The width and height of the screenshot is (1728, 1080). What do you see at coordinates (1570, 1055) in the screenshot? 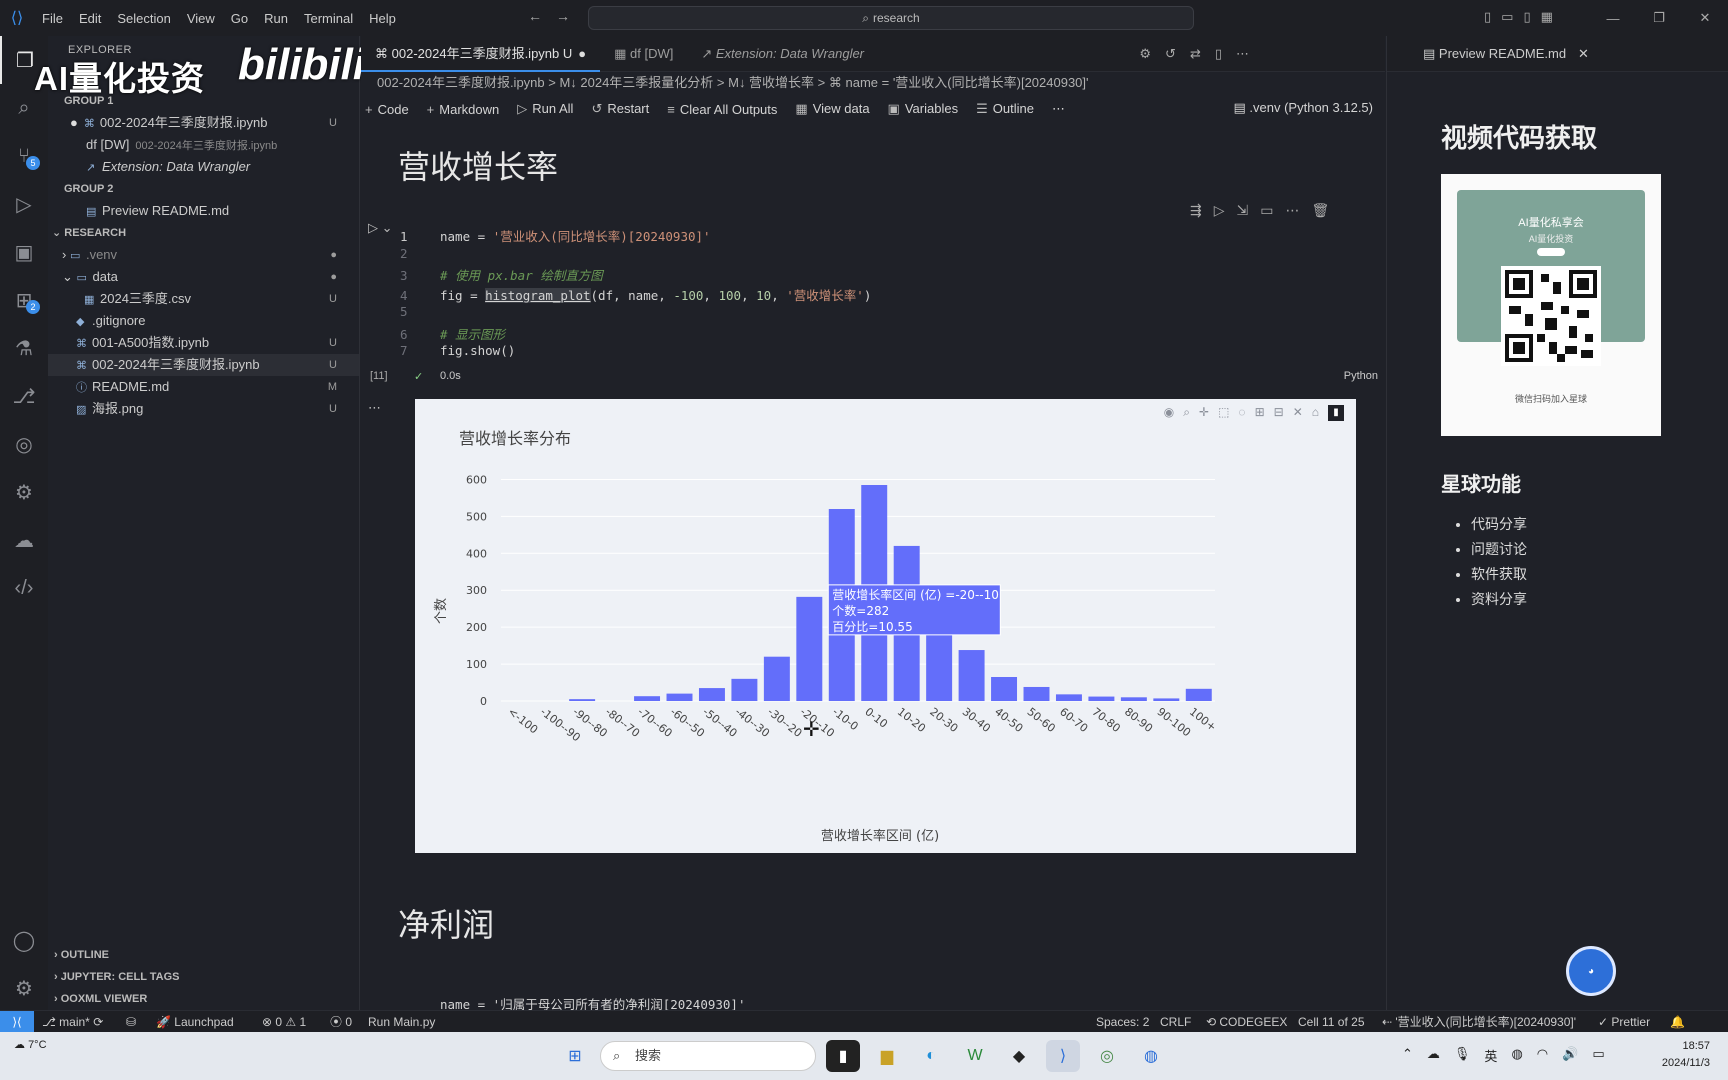
I see `volume-icon: 🔊` at bounding box center [1570, 1055].